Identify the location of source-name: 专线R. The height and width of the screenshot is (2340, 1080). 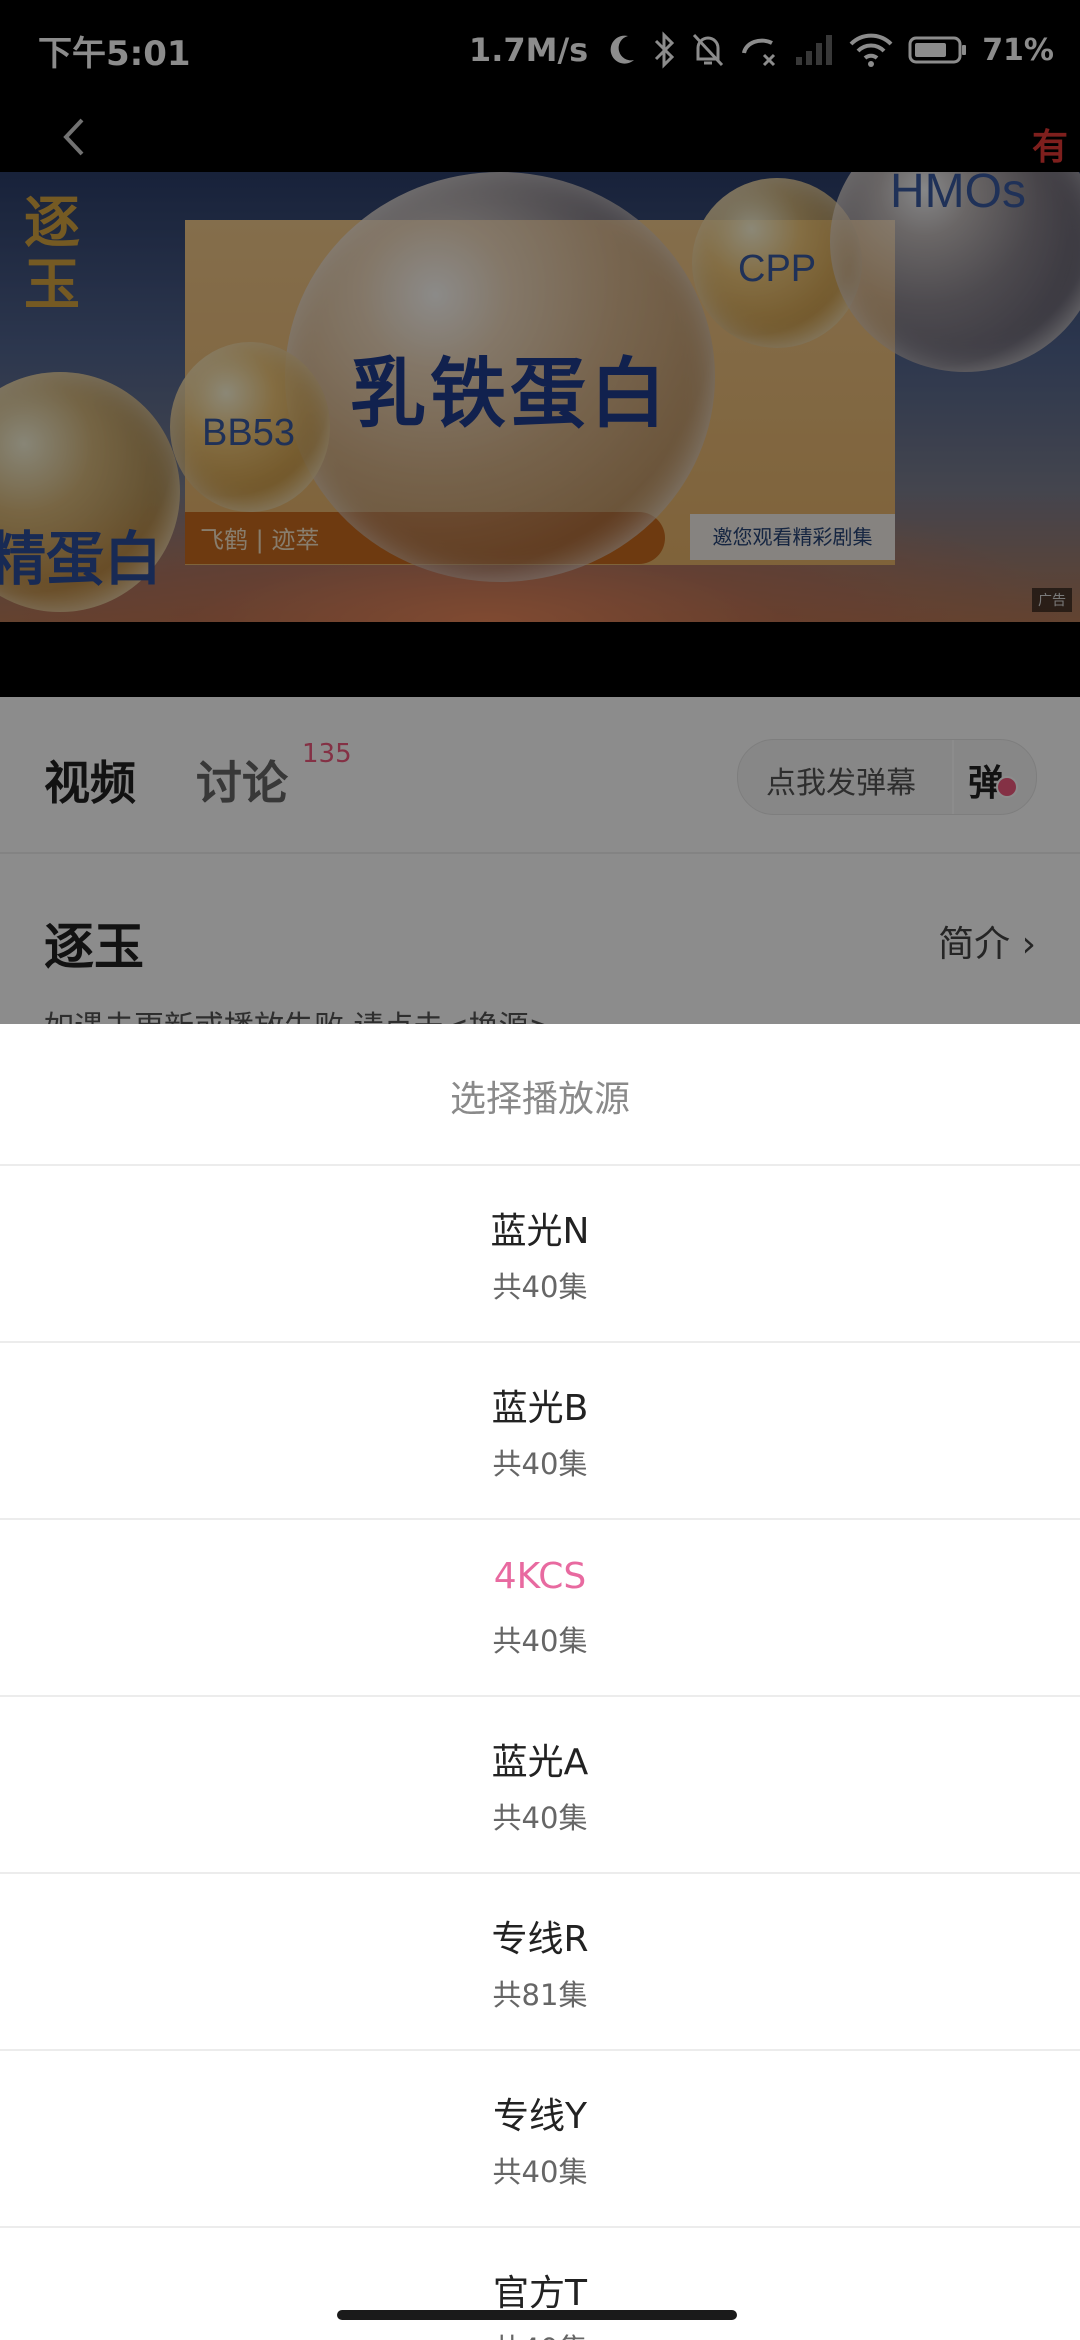
(540, 1939).